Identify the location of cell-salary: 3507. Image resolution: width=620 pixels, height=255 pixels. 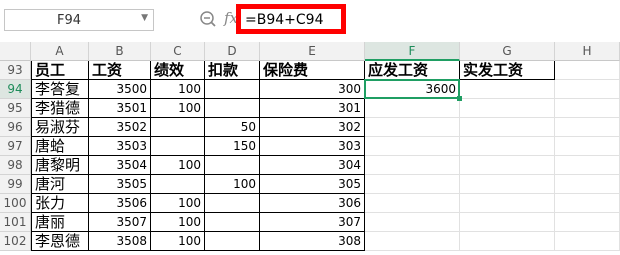
(120, 222).